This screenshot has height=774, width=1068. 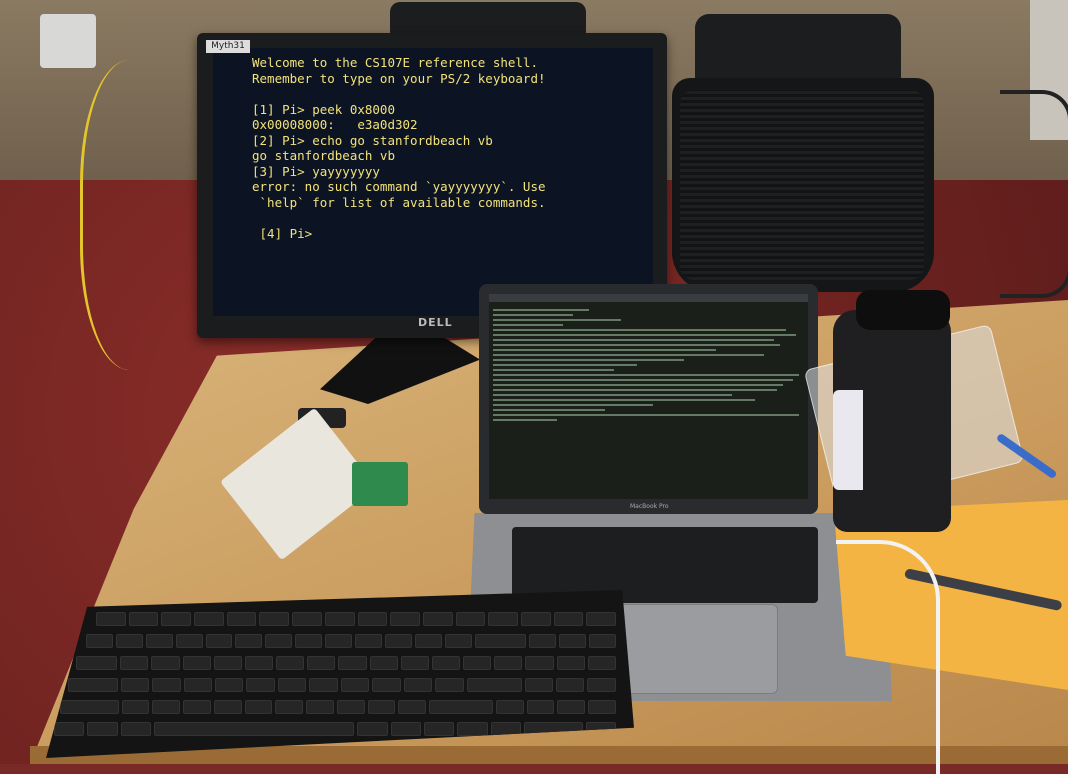 I want to click on terminal-line: [2] Pi> echo go stanfordbeach vb, so click(x=372, y=140).